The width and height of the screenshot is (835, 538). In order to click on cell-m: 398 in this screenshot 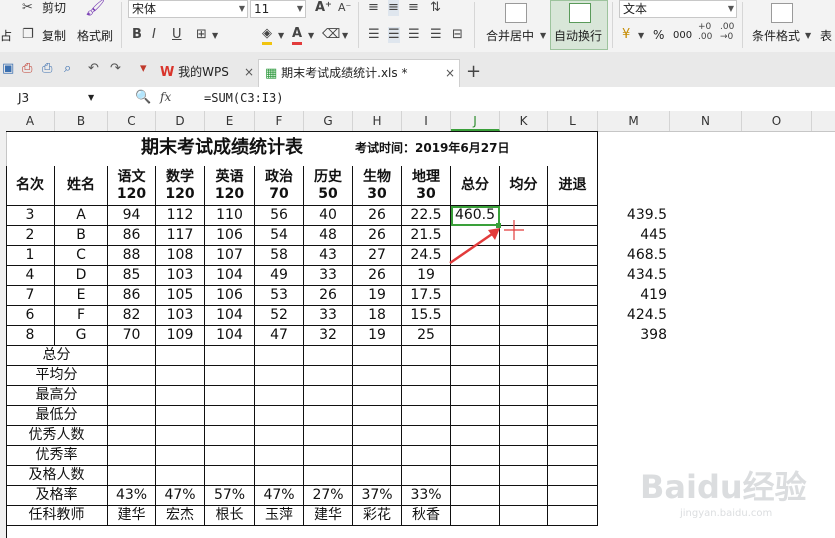, I will do `click(634, 336)`.